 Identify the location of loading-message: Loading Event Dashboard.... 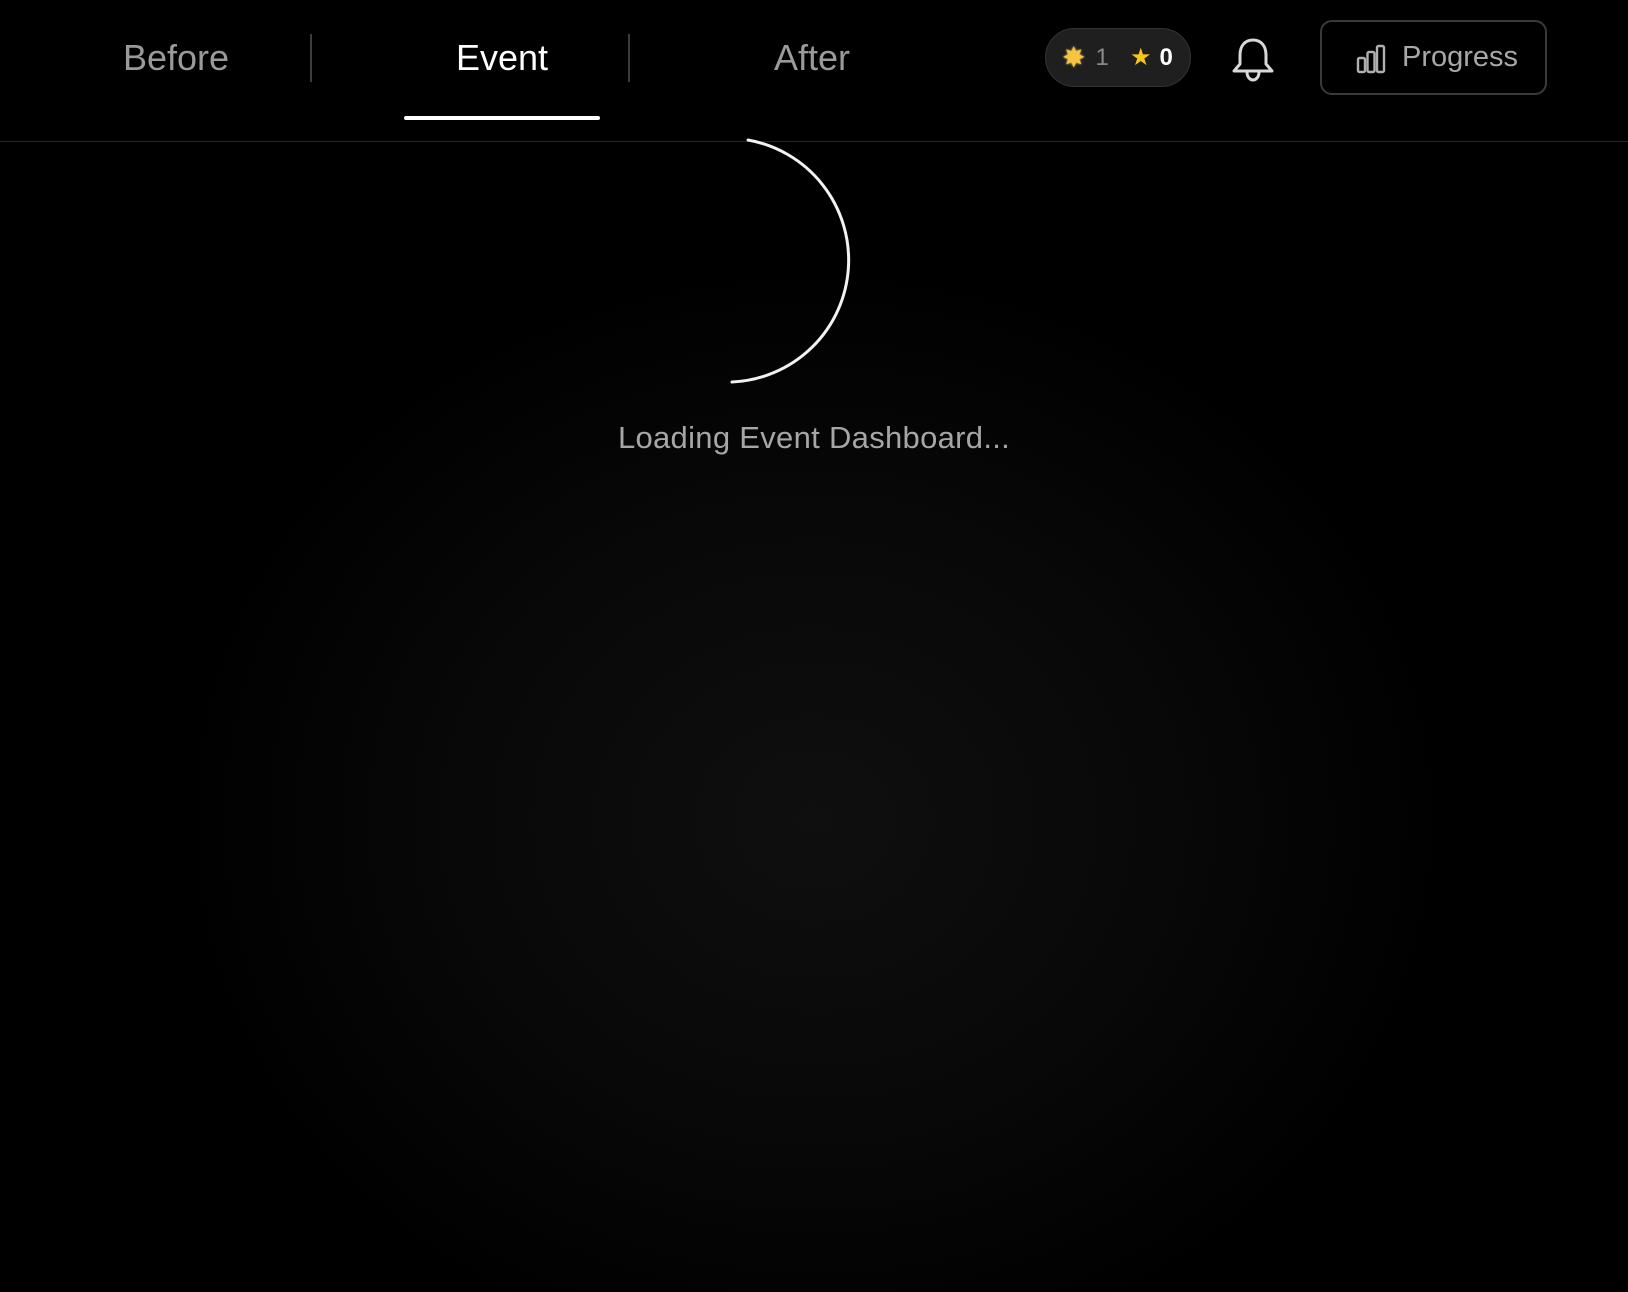
(814, 437).